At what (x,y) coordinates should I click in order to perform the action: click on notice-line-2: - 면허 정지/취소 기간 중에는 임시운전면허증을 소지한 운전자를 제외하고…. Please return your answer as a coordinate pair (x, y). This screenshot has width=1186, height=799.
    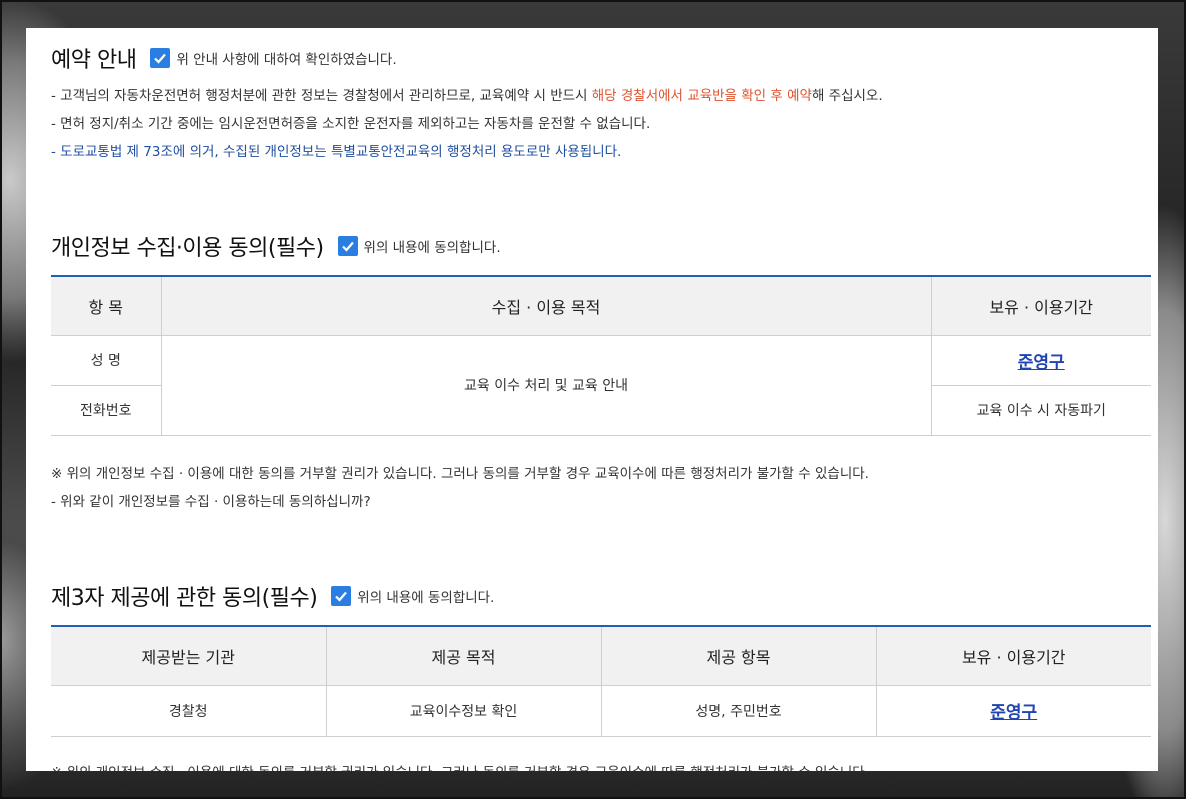
    Looking at the image, I should click on (351, 124).